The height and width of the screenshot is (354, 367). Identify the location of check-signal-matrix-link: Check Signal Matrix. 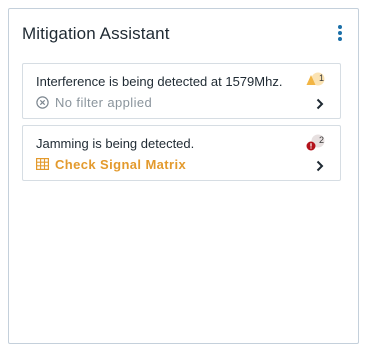
(111, 164).